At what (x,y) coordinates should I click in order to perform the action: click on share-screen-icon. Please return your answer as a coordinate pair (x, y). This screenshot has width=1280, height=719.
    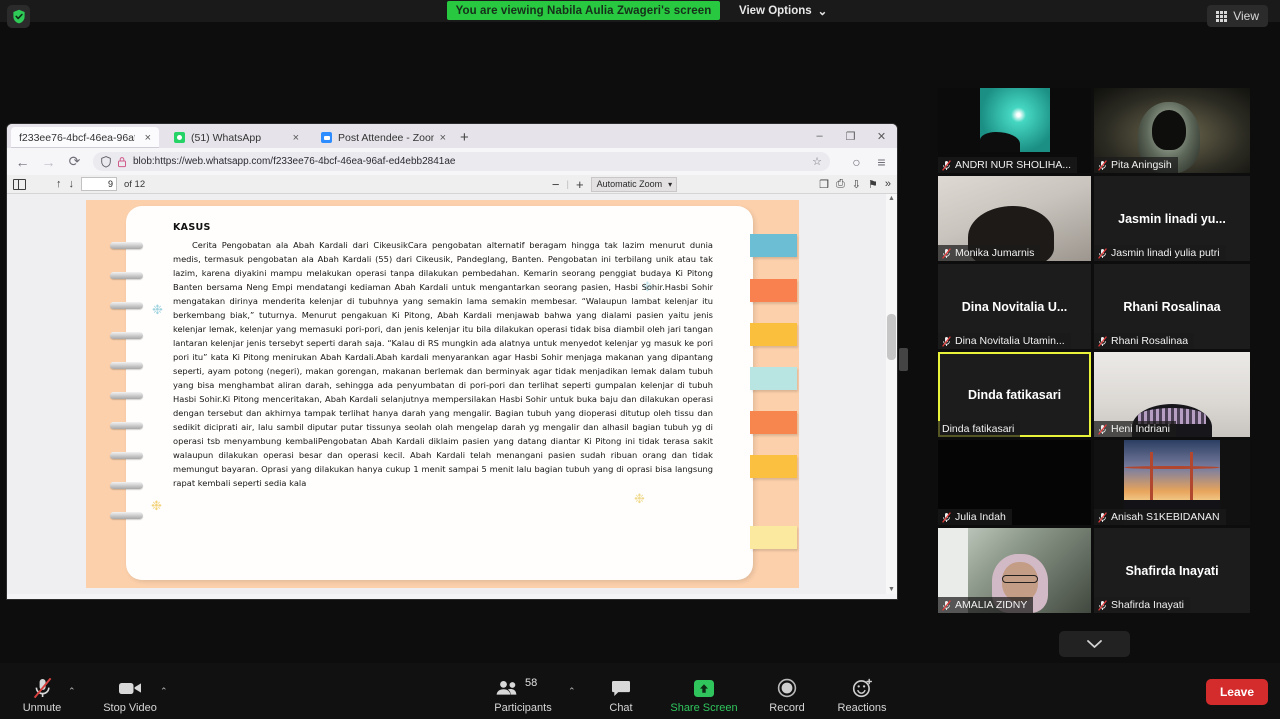
    Looking at the image, I should click on (704, 688).